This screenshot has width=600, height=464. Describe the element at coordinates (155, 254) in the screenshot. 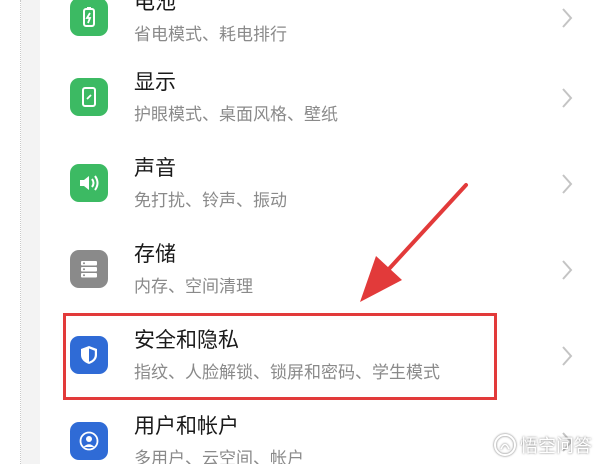

I see `settings-item-title: 存储` at that location.